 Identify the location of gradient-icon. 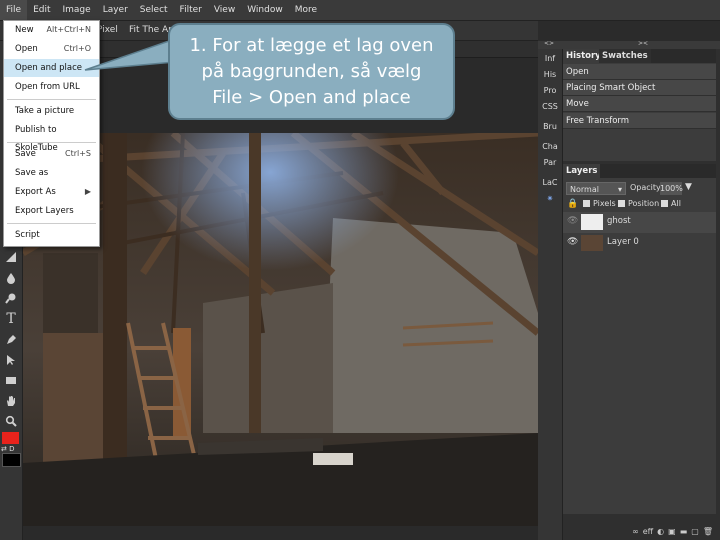
(11, 257).